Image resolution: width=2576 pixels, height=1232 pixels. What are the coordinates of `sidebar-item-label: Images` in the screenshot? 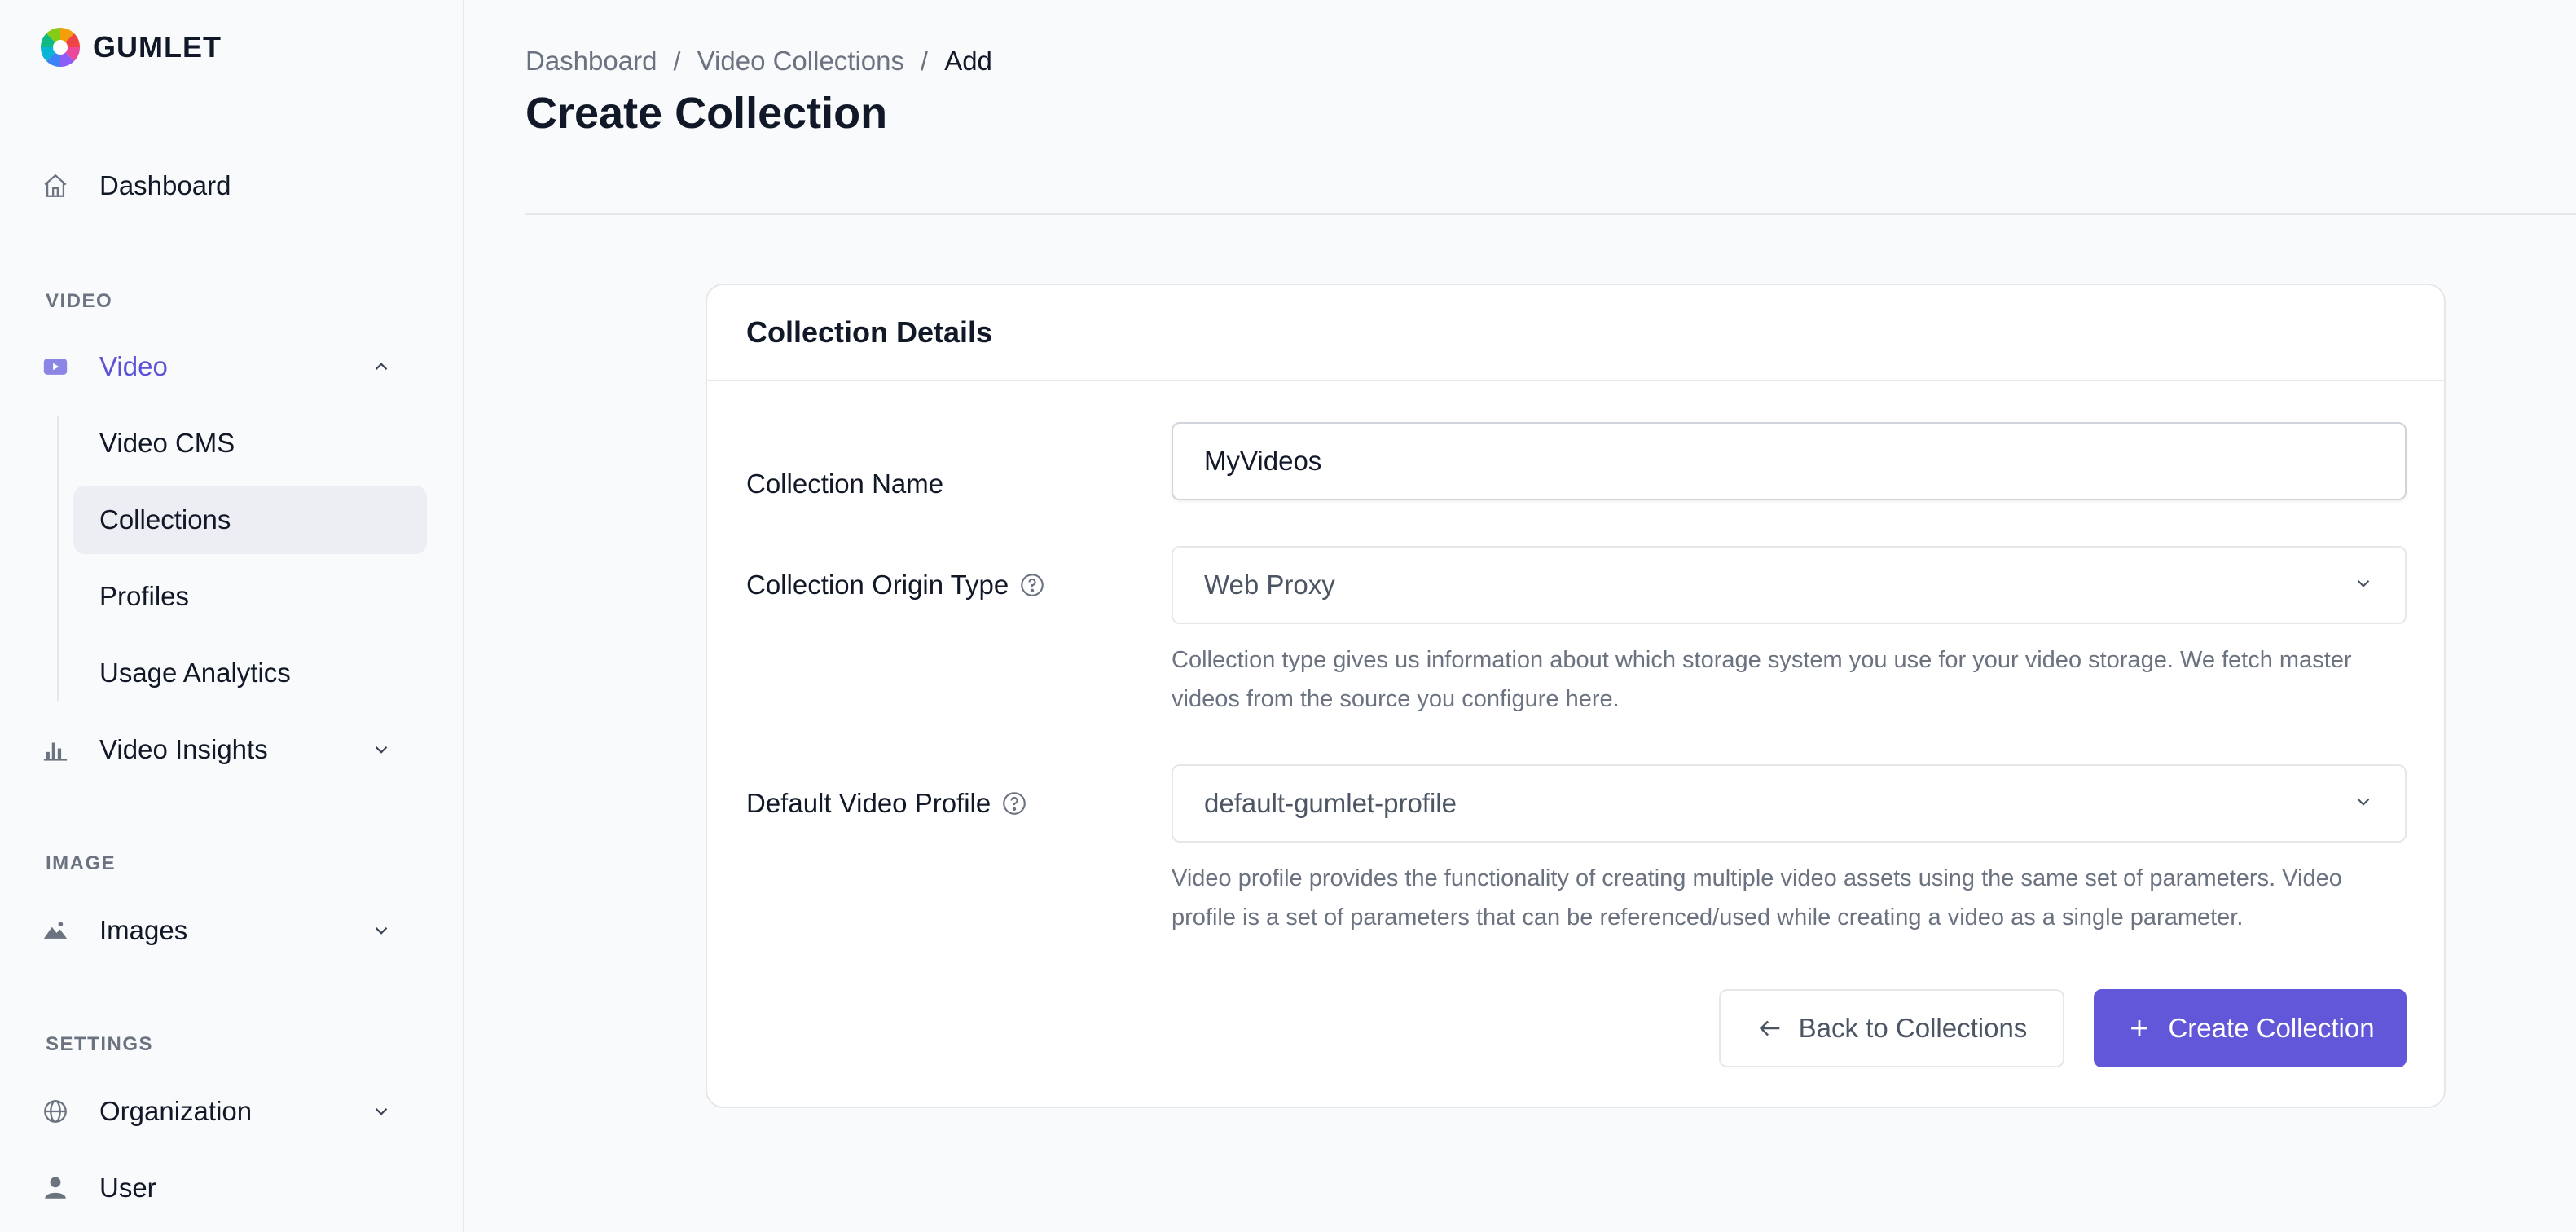 It's located at (143, 930).